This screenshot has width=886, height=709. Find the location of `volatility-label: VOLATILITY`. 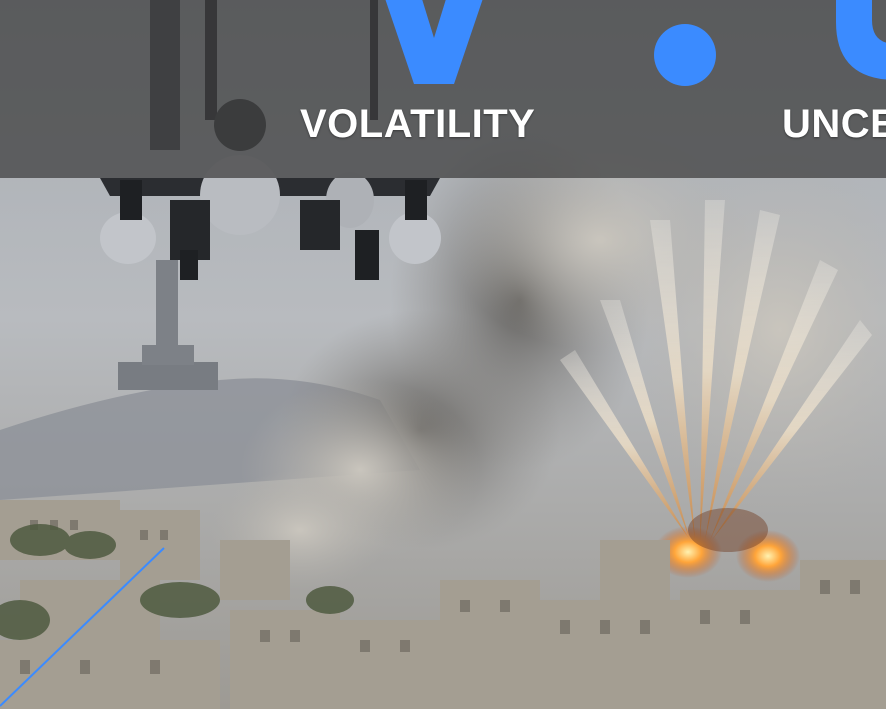

volatility-label: VOLATILITY is located at coordinates (418, 124).